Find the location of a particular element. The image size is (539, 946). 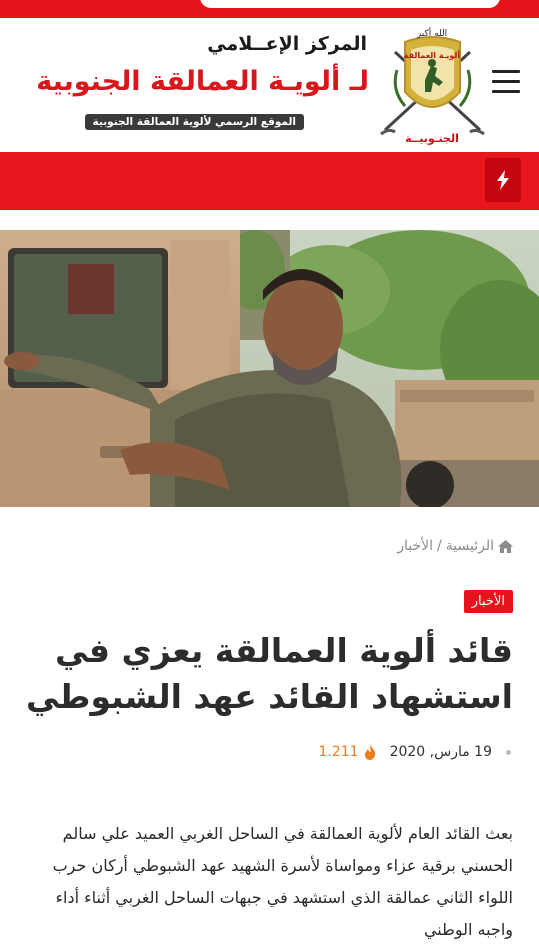

article-meta: 19 مارس, 2020 1.211 is located at coordinates (414, 752).